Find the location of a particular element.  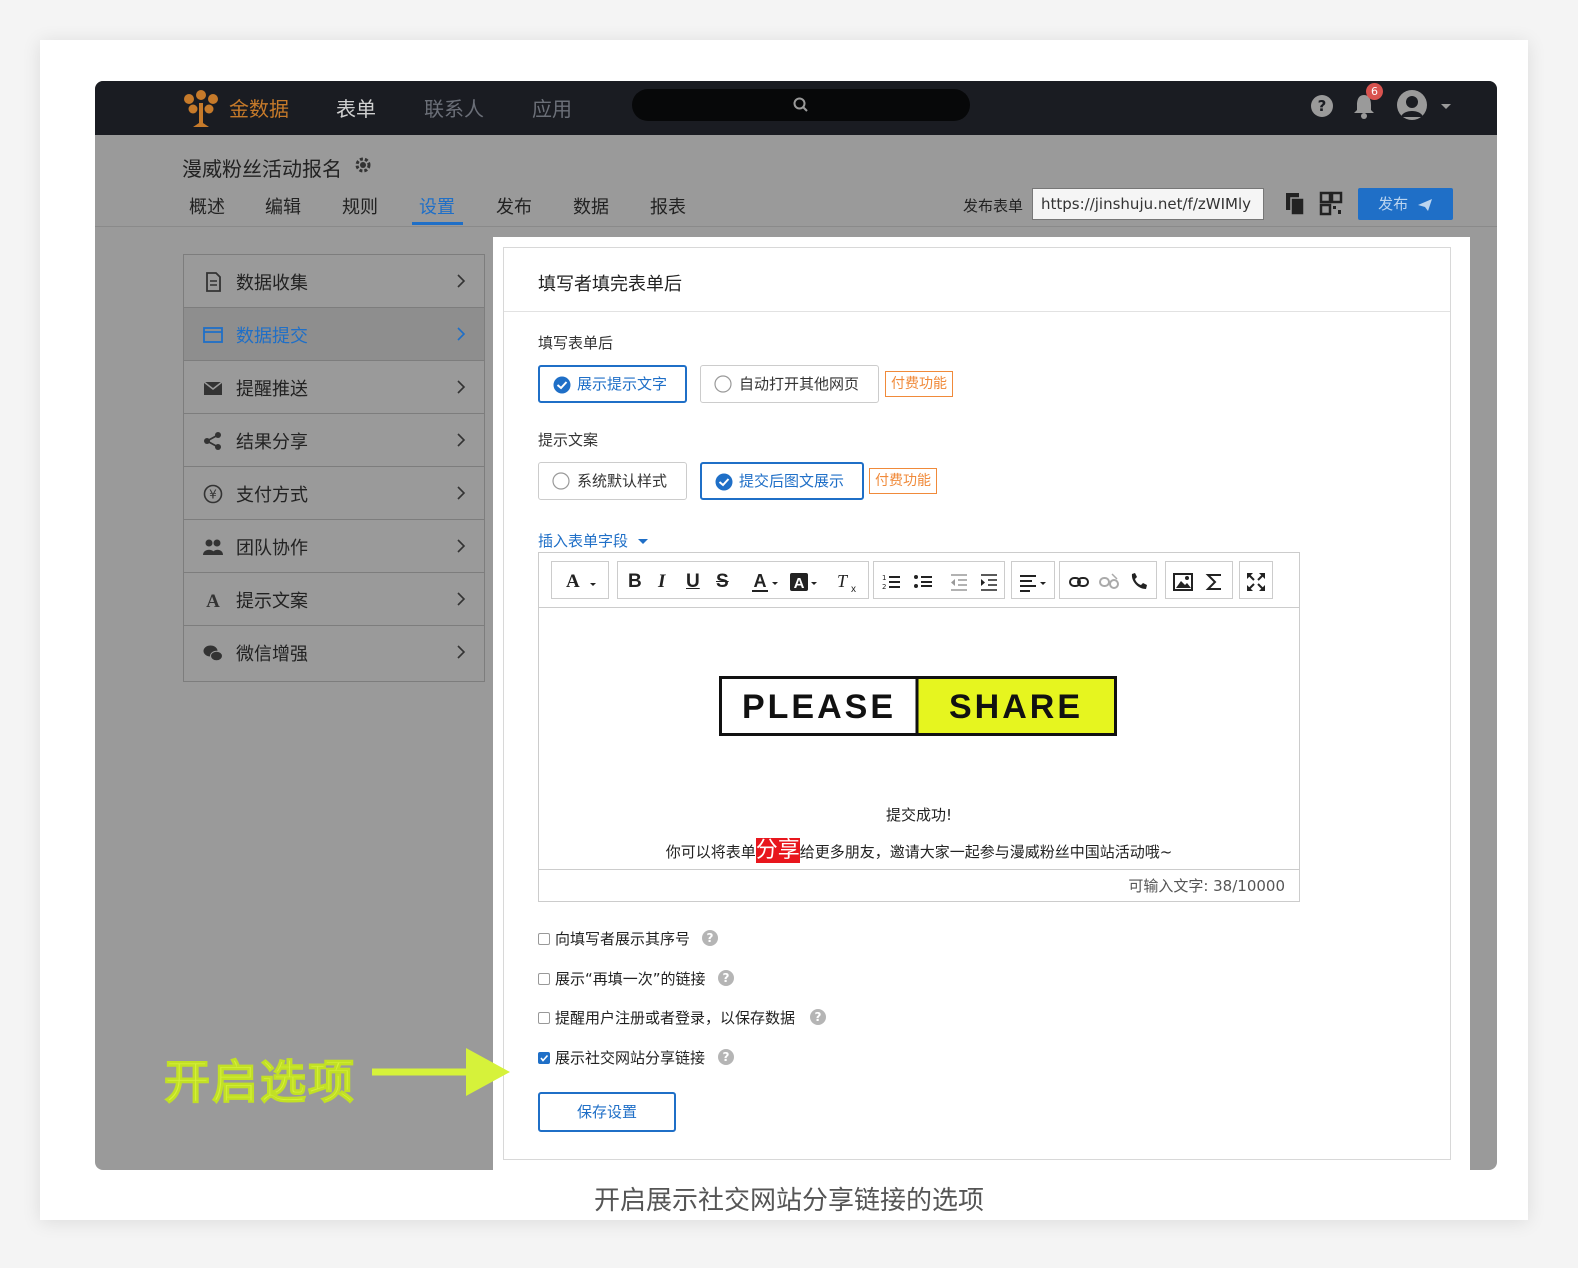

option-rich-display: 提交后图文展示 is located at coordinates (782, 481).